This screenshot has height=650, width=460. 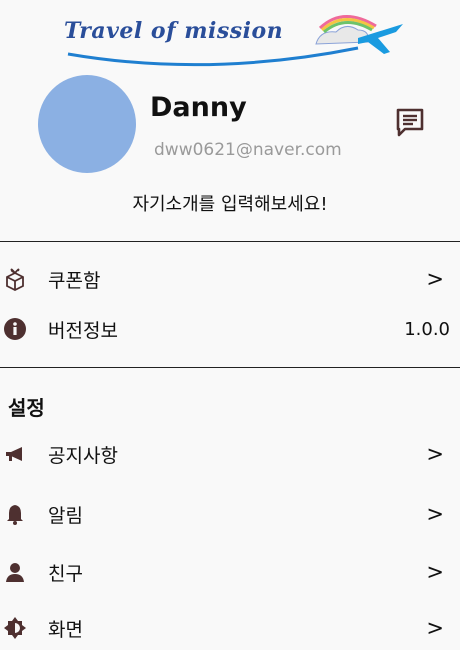 I want to click on gift-box-icon, so click(x=15, y=279).